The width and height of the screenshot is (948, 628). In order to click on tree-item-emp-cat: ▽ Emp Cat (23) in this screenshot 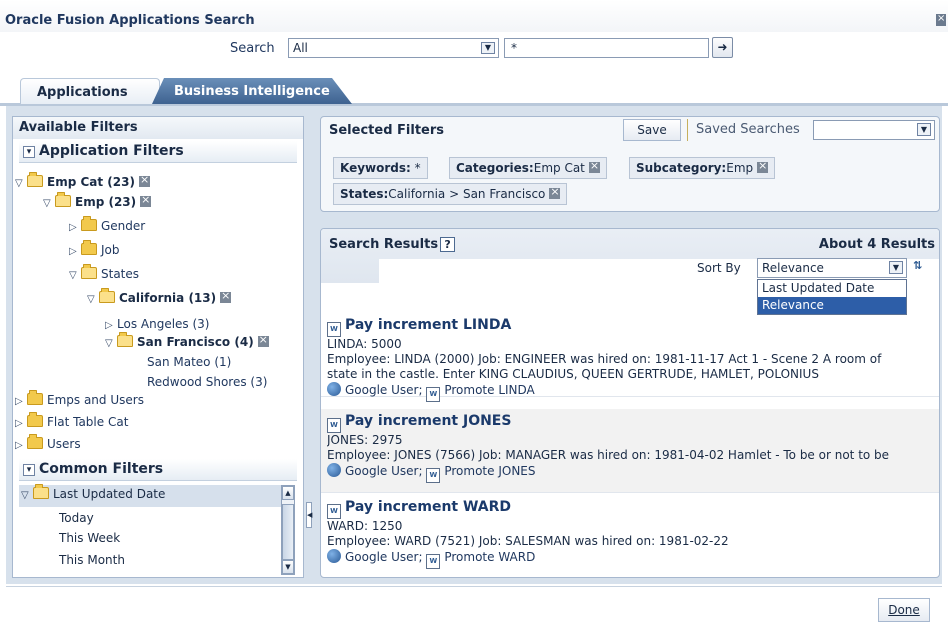, I will do `click(82, 183)`.